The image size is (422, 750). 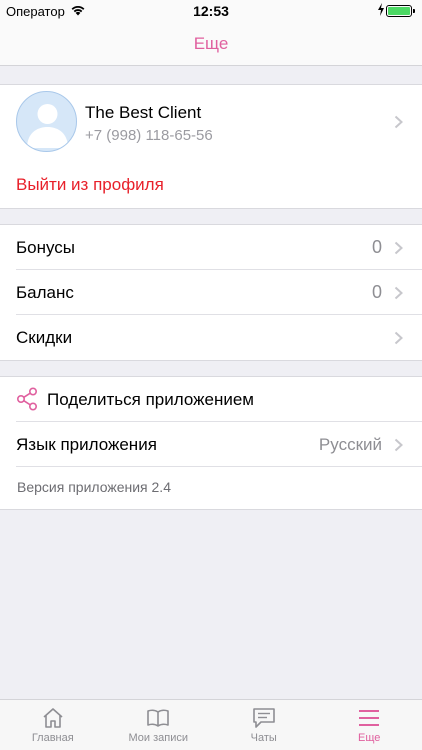 I want to click on battery-icon, so click(x=400, y=11).